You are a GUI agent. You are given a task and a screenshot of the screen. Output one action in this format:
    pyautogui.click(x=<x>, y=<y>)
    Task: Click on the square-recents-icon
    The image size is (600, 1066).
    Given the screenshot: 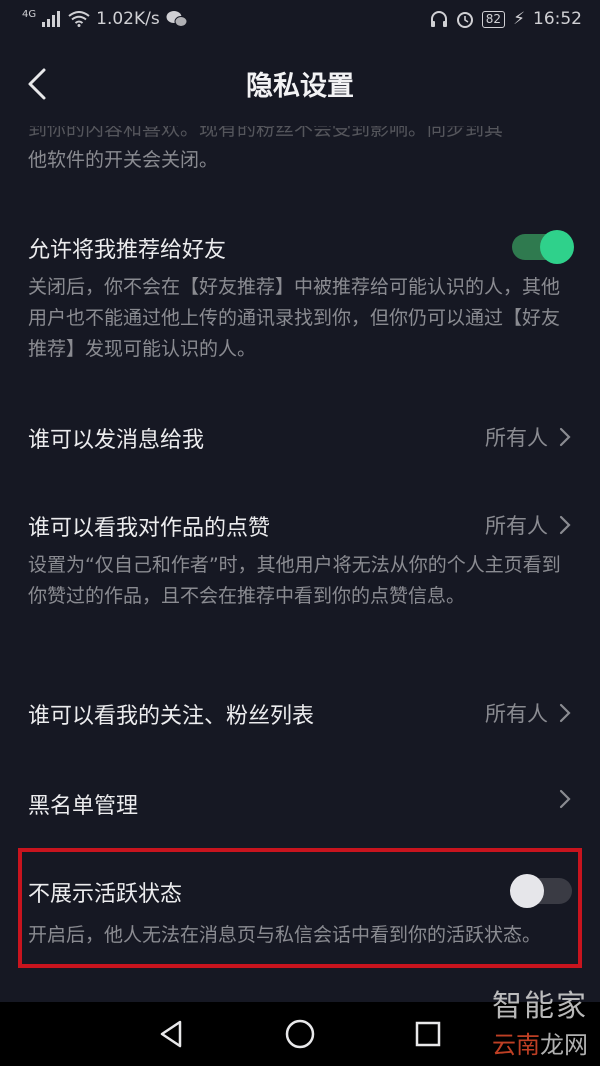 What is the action you would take?
    pyautogui.click(x=428, y=1034)
    